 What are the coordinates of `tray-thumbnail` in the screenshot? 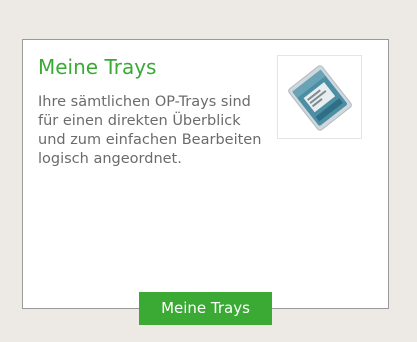 It's located at (319, 97).